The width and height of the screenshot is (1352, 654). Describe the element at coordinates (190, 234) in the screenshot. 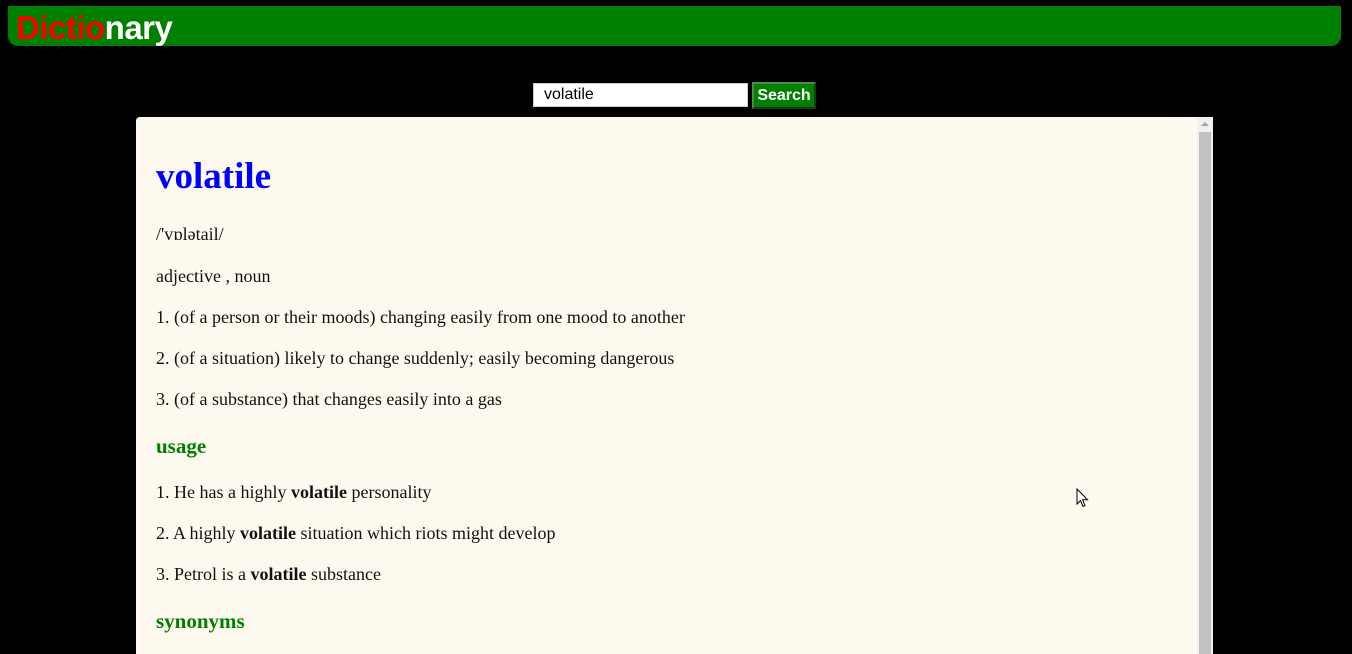

I see `pronunciation: /'vɒlətail/` at that location.